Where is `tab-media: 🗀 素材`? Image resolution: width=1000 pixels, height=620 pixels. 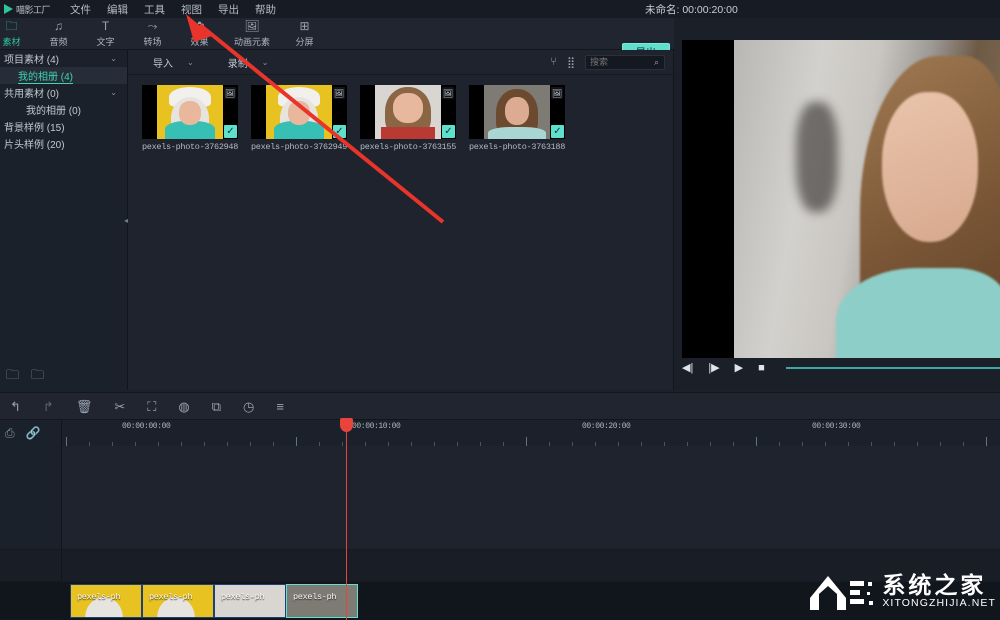
tab-media: 🗀 素材 is located at coordinates (17, 33).